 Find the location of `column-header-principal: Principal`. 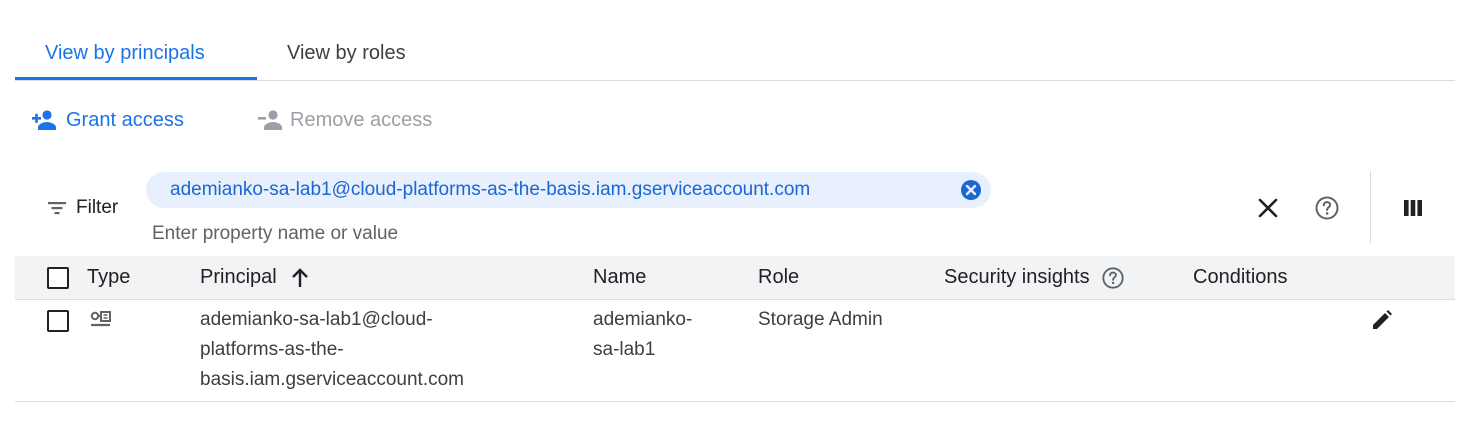

column-header-principal: Principal is located at coordinates (255, 277).